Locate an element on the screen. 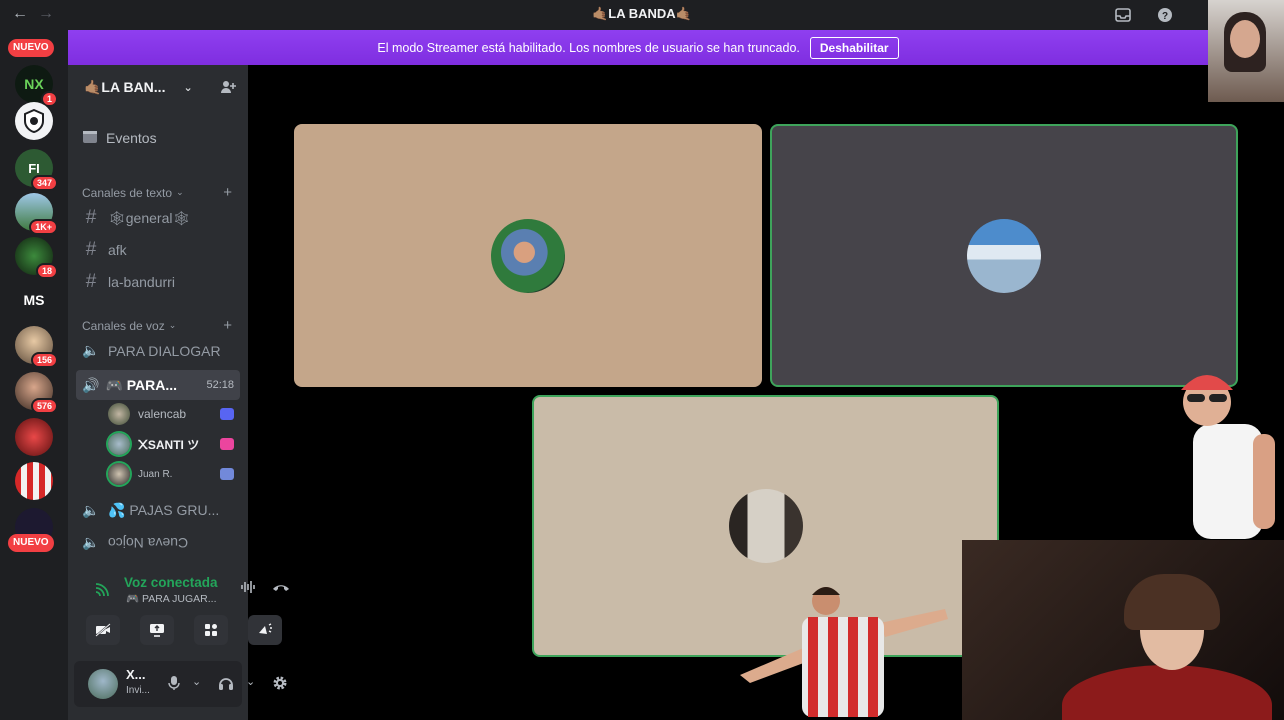 Image resolution: width=1284 pixels, height=720 pixels. jersey-icon is located at coordinates (34, 481).